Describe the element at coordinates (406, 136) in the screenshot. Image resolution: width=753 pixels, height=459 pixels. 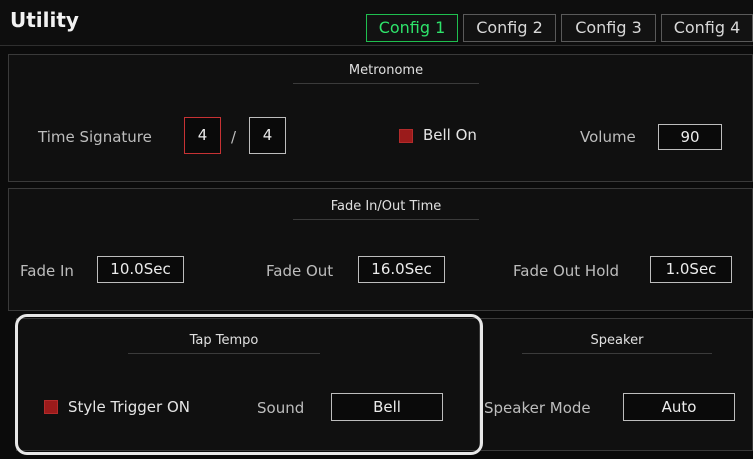
I see `bell-on-checkbox` at that location.